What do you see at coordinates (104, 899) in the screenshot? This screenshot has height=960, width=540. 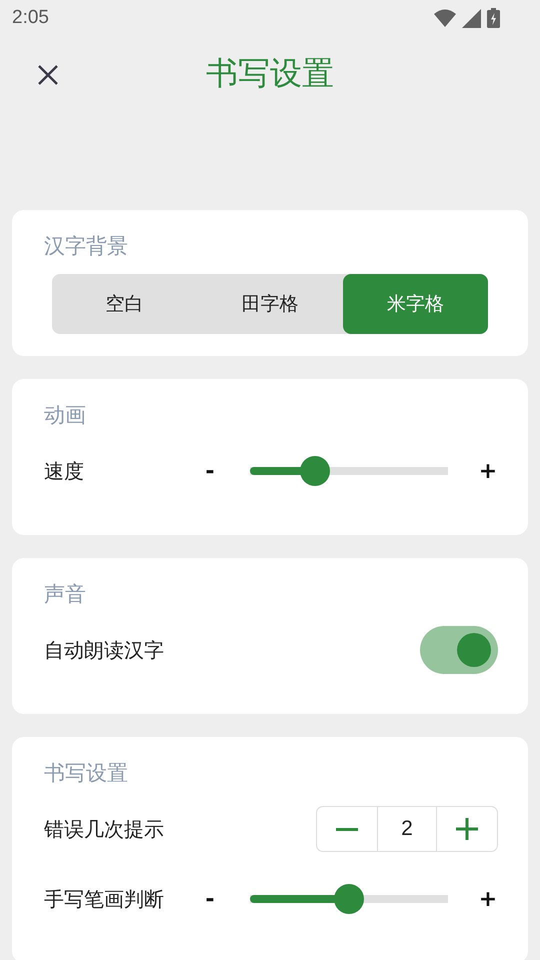 I see `setting-label: 手写笔画判断` at bounding box center [104, 899].